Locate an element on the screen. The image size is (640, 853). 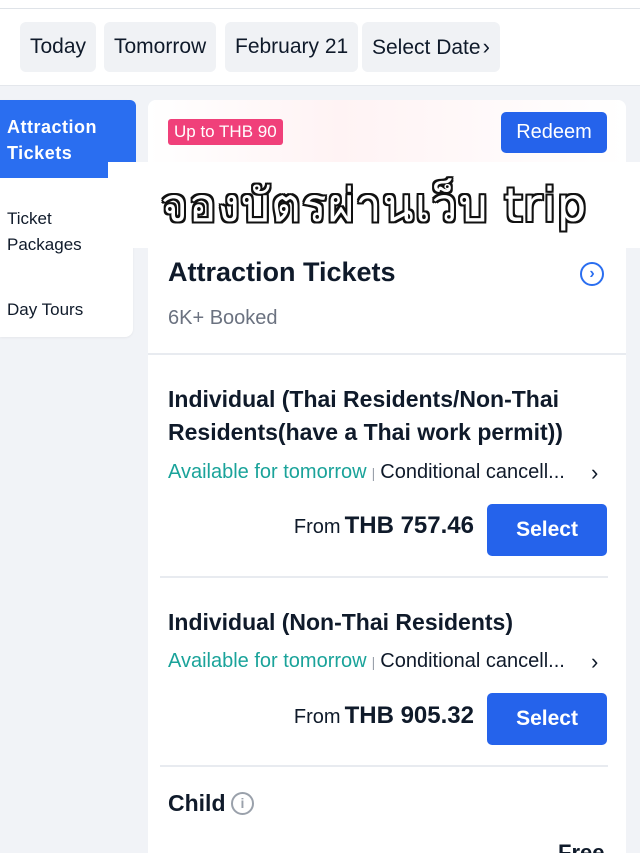
date-chip-february-21: February 21 is located at coordinates (292, 47).